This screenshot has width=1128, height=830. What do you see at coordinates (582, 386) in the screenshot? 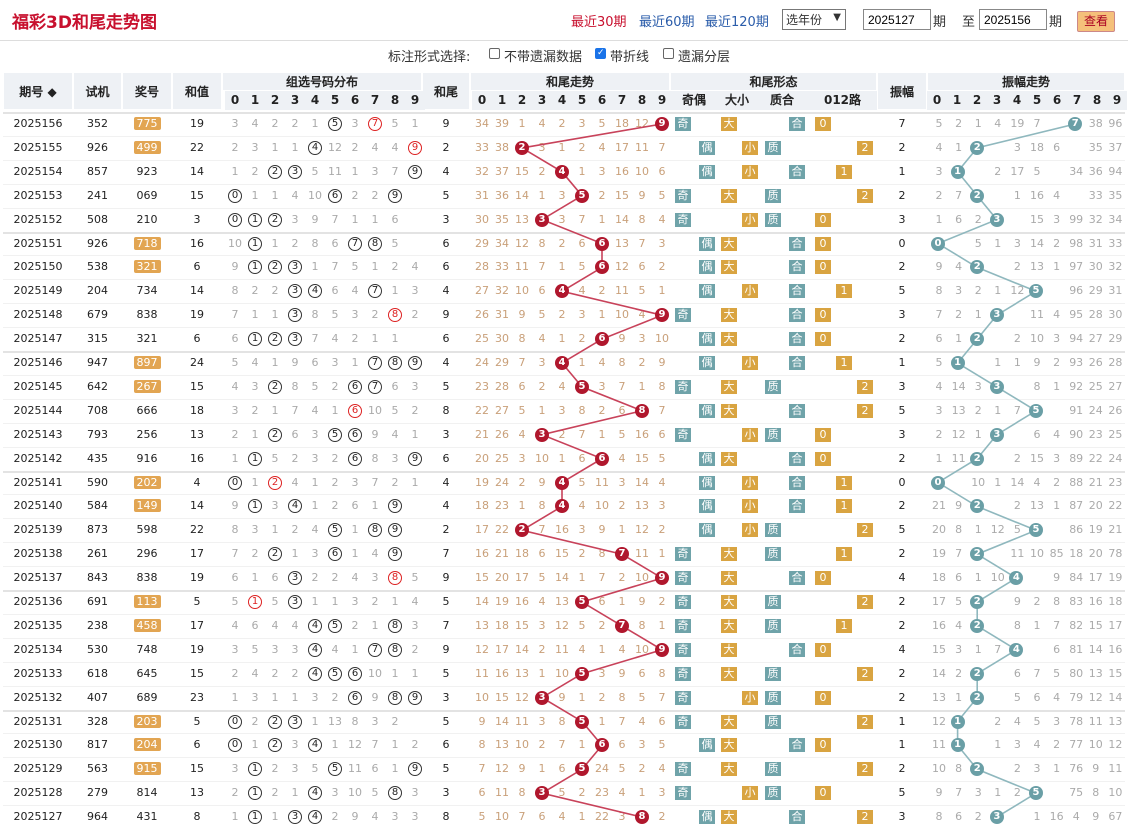
I see `trend-ball: 5` at bounding box center [582, 386].